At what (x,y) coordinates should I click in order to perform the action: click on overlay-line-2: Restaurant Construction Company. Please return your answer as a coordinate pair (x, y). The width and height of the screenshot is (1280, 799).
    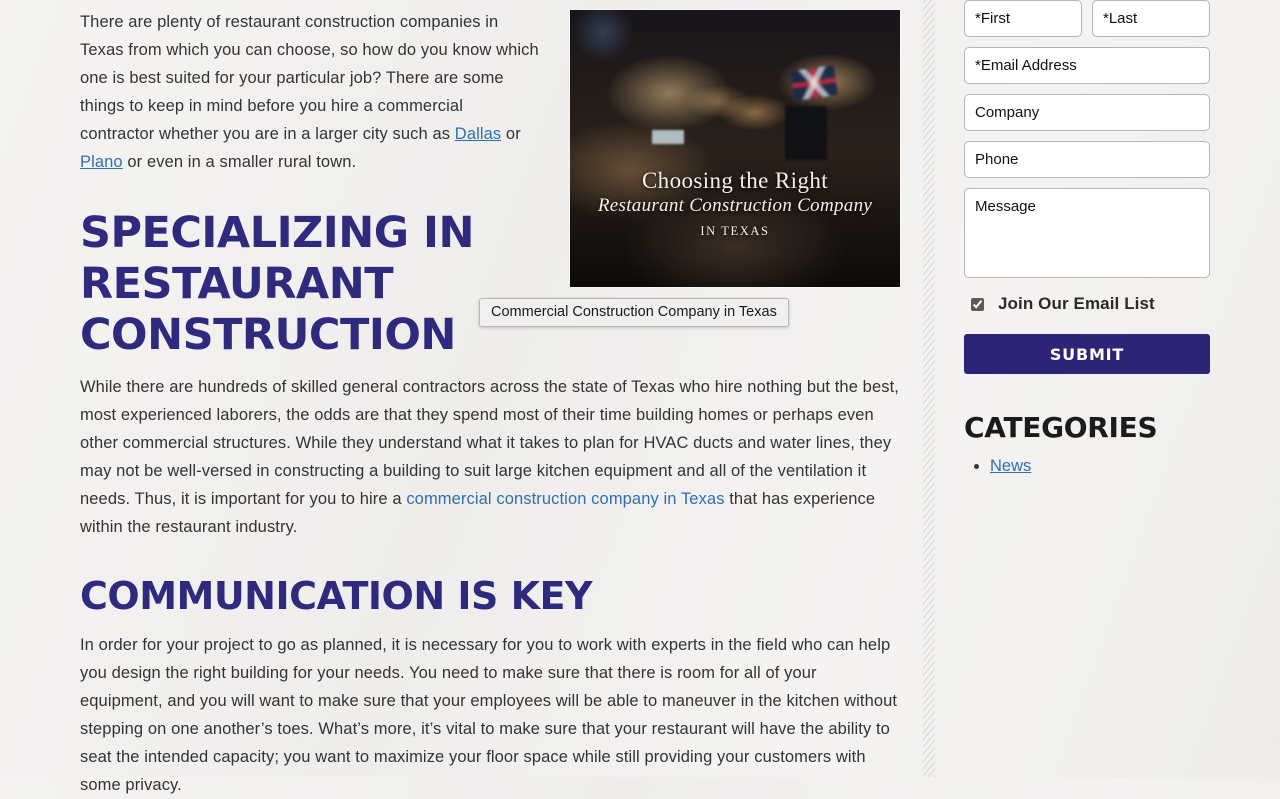
    Looking at the image, I should click on (735, 205).